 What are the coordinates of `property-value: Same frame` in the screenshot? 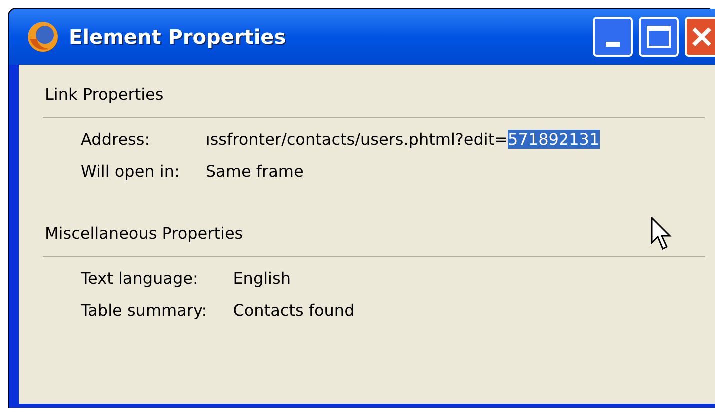 It's located at (255, 172).